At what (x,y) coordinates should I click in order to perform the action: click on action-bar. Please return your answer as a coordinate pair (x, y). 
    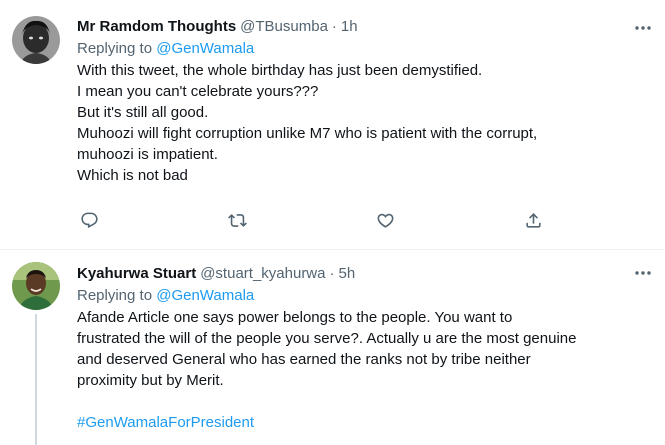
    Looking at the image, I should click on (361, 220).